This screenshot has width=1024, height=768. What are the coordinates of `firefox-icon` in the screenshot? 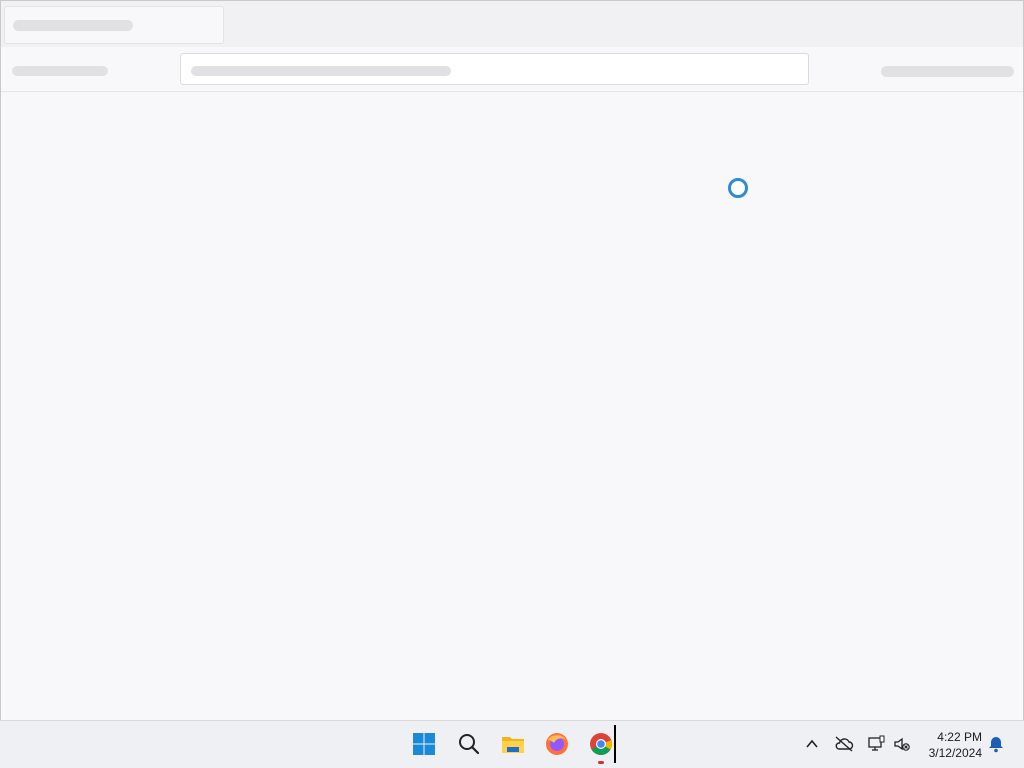 It's located at (557, 744).